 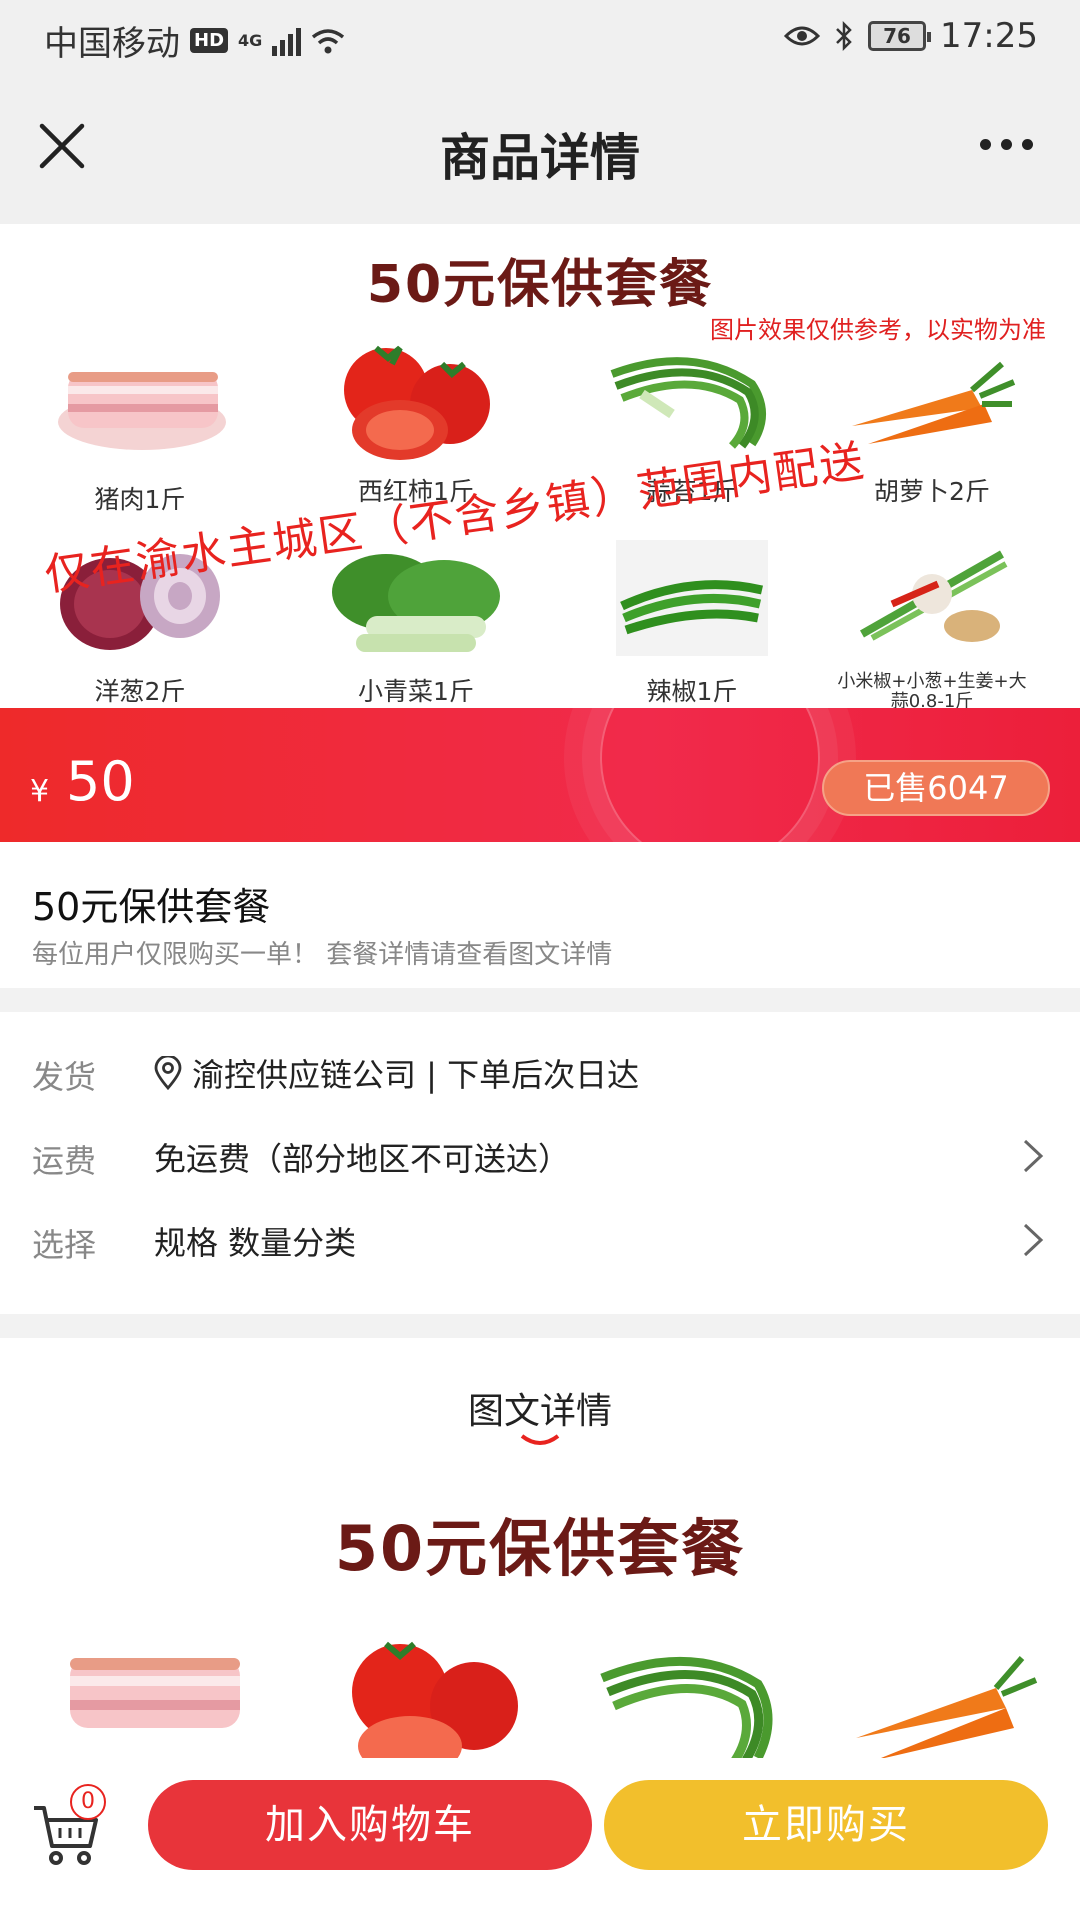 I want to click on title-underline, so click(x=540, y=1439).